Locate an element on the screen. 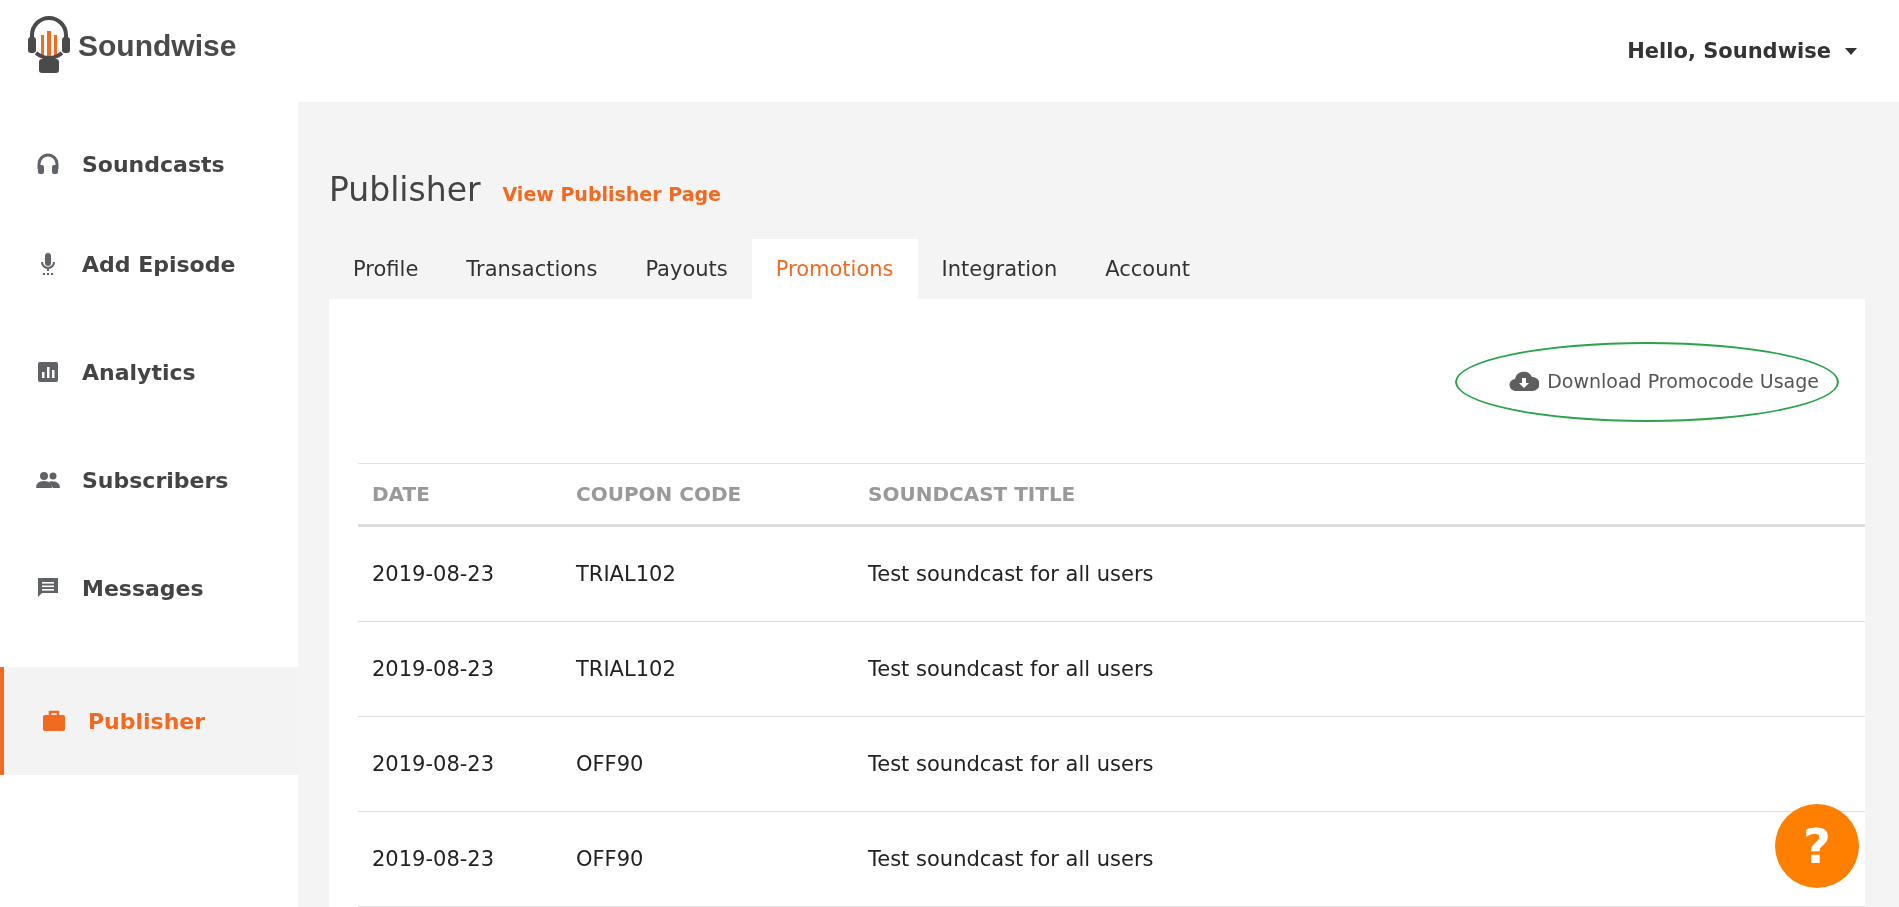 The width and height of the screenshot is (1899, 907). sidebar-item: Subscribers is located at coordinates (149, 480).